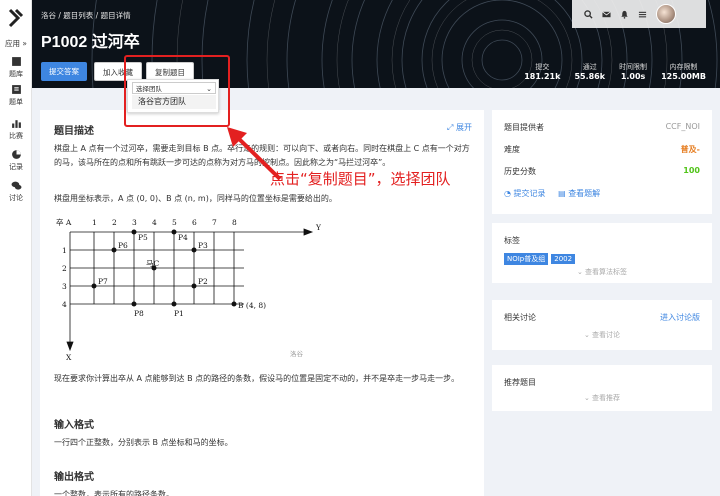  What do you see at coordinates (16, 95) in the screenshot?
I see `nav-item-training: 题单` at bounding box center [16, 95].